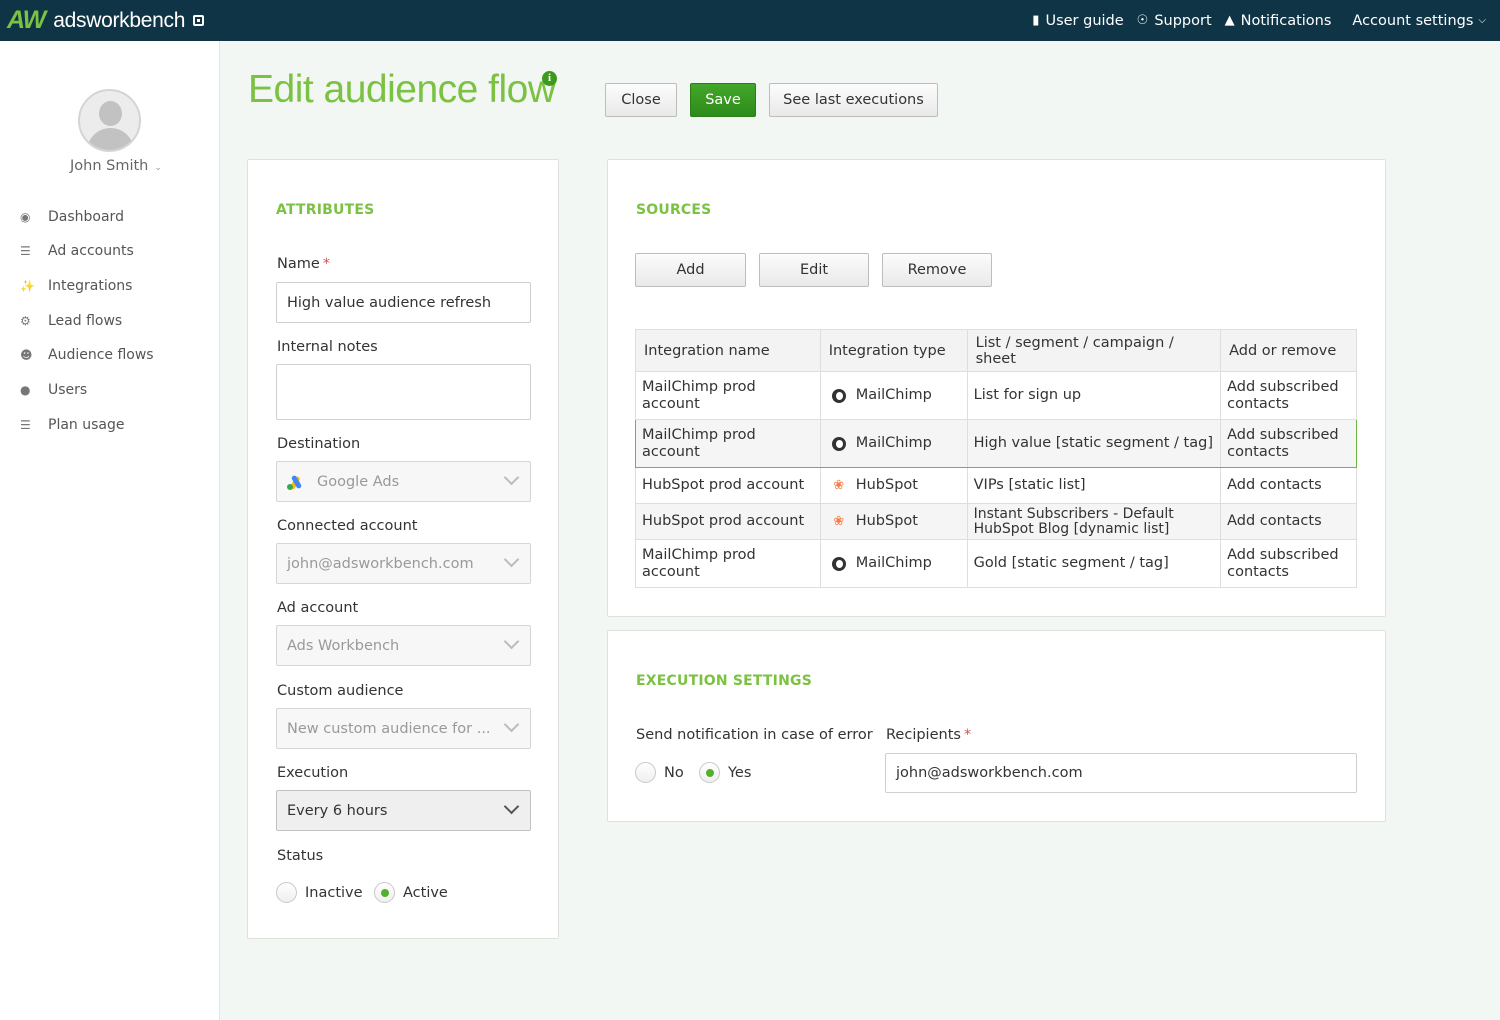 The width and height of the screenshot is (1500, 1020). What do you see at coordinates (674, 772) in the screenshot?
I see `notify-no-label: No` at bounding box center [674, 772].